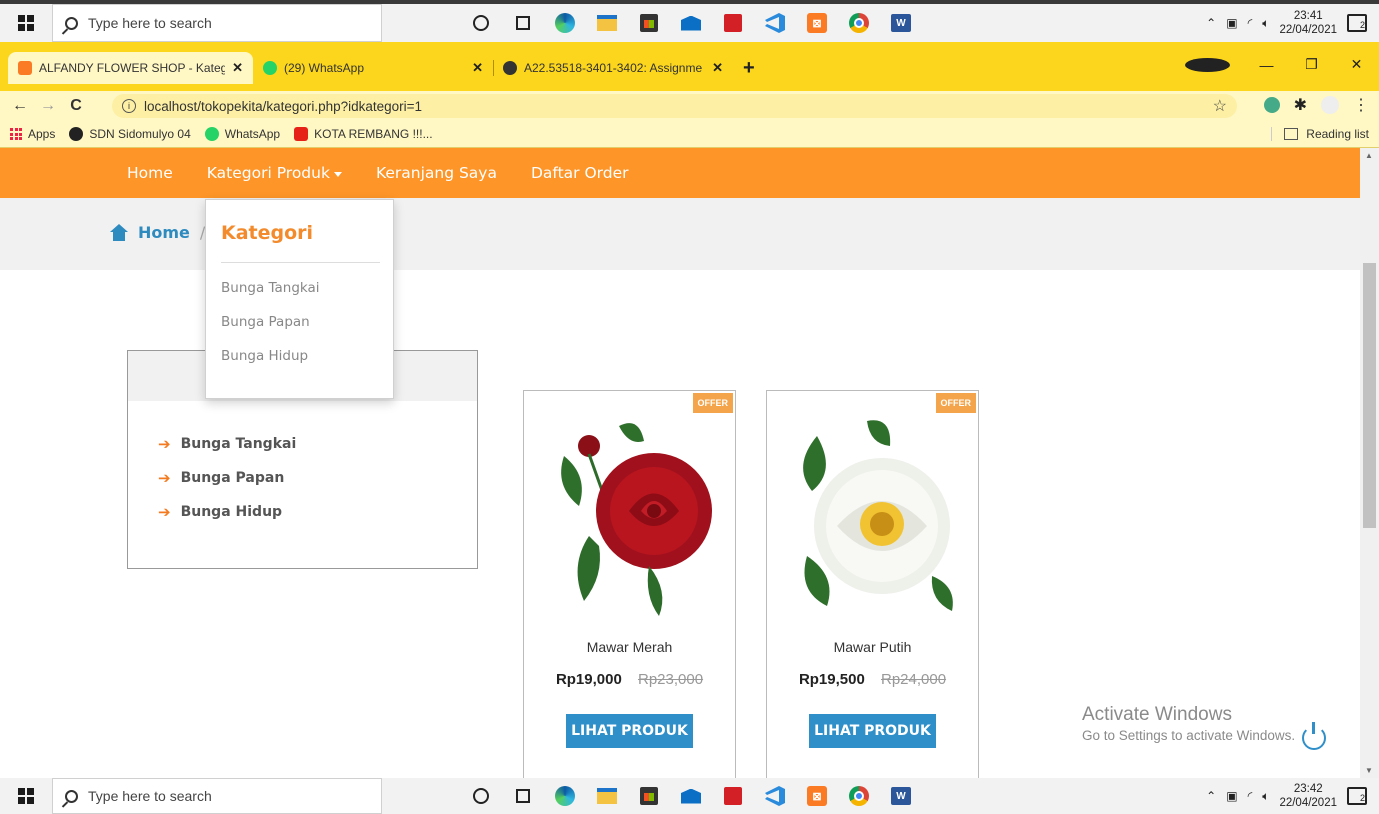 The image size is (1379, 814). I want to click on word-icon: W, so click(901, 23).